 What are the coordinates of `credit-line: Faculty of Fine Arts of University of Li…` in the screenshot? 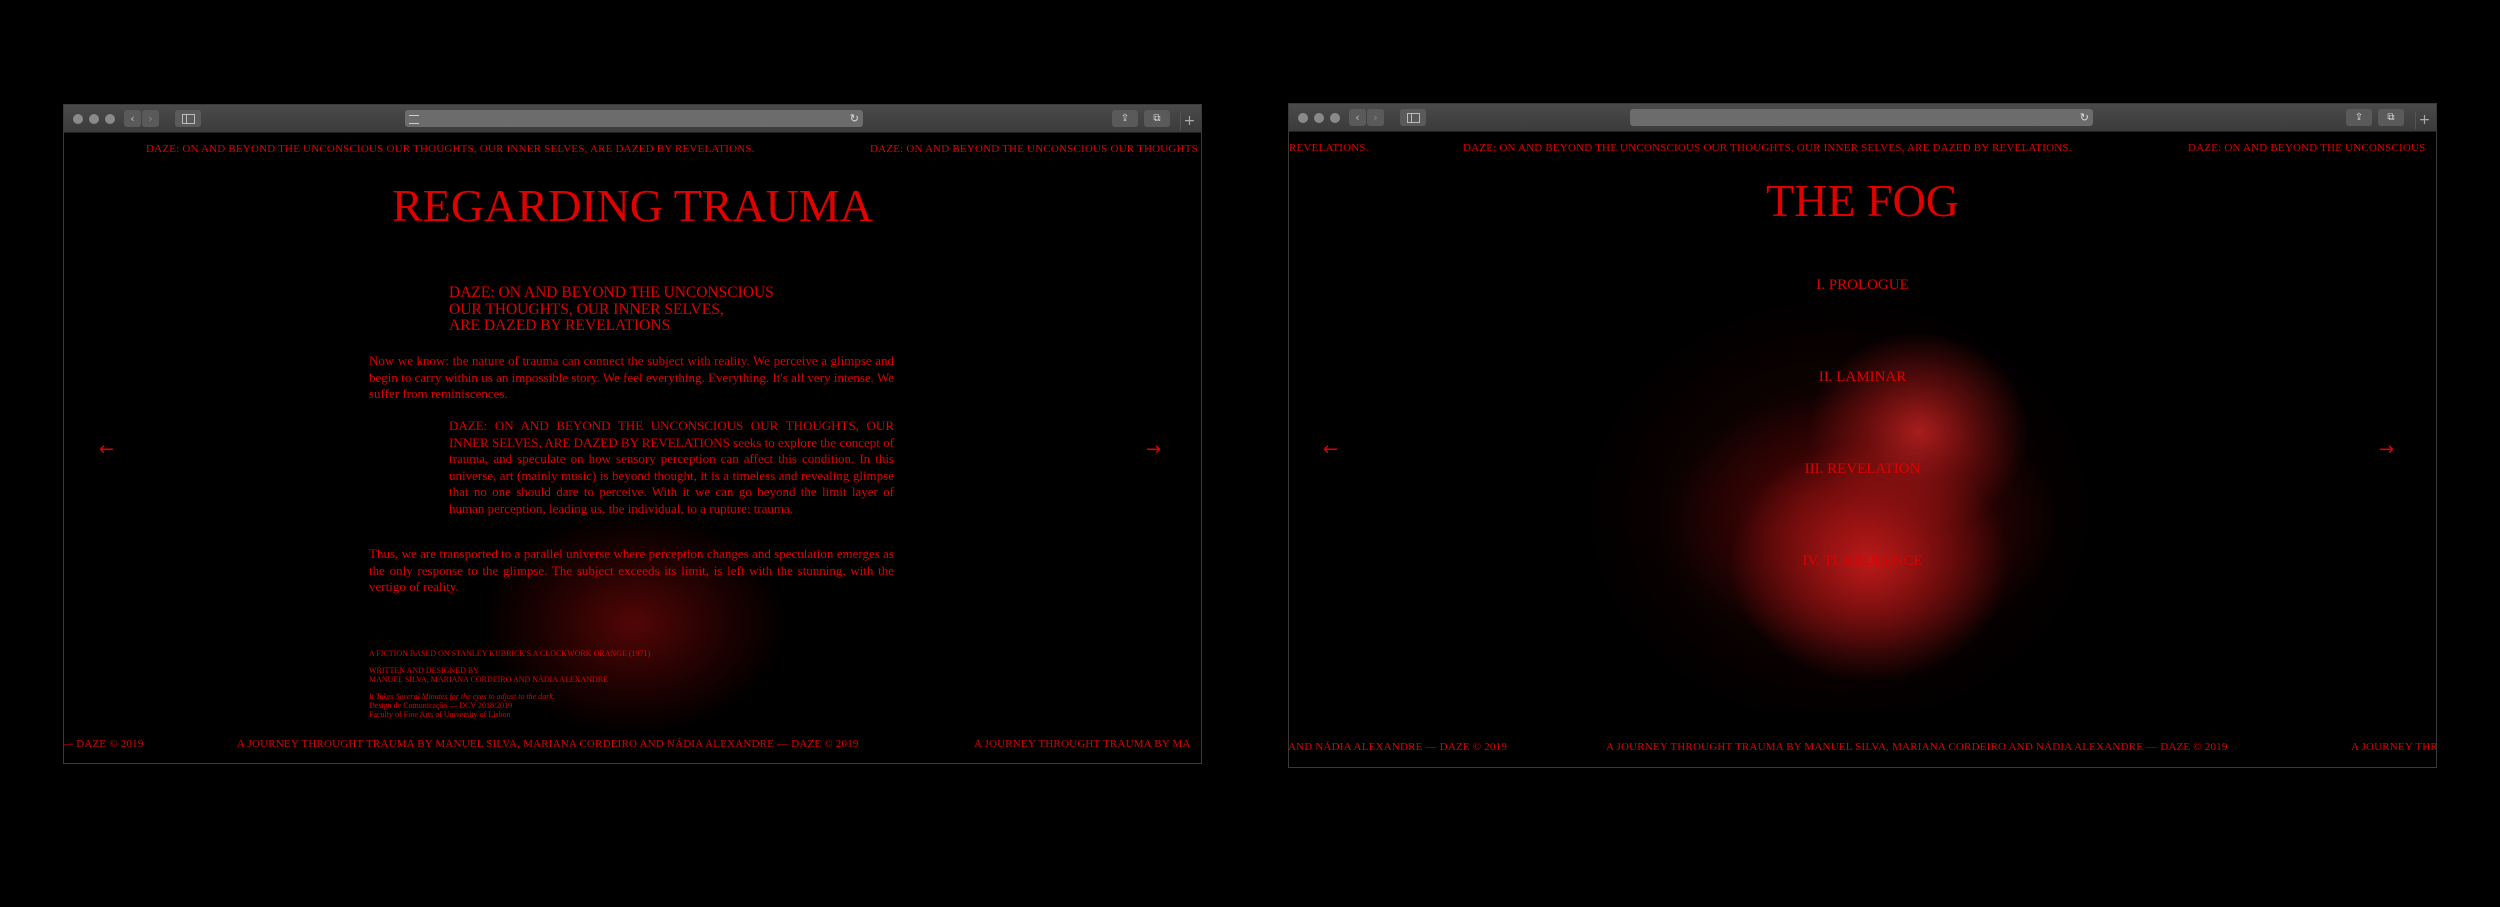 It's located at (440, 714).